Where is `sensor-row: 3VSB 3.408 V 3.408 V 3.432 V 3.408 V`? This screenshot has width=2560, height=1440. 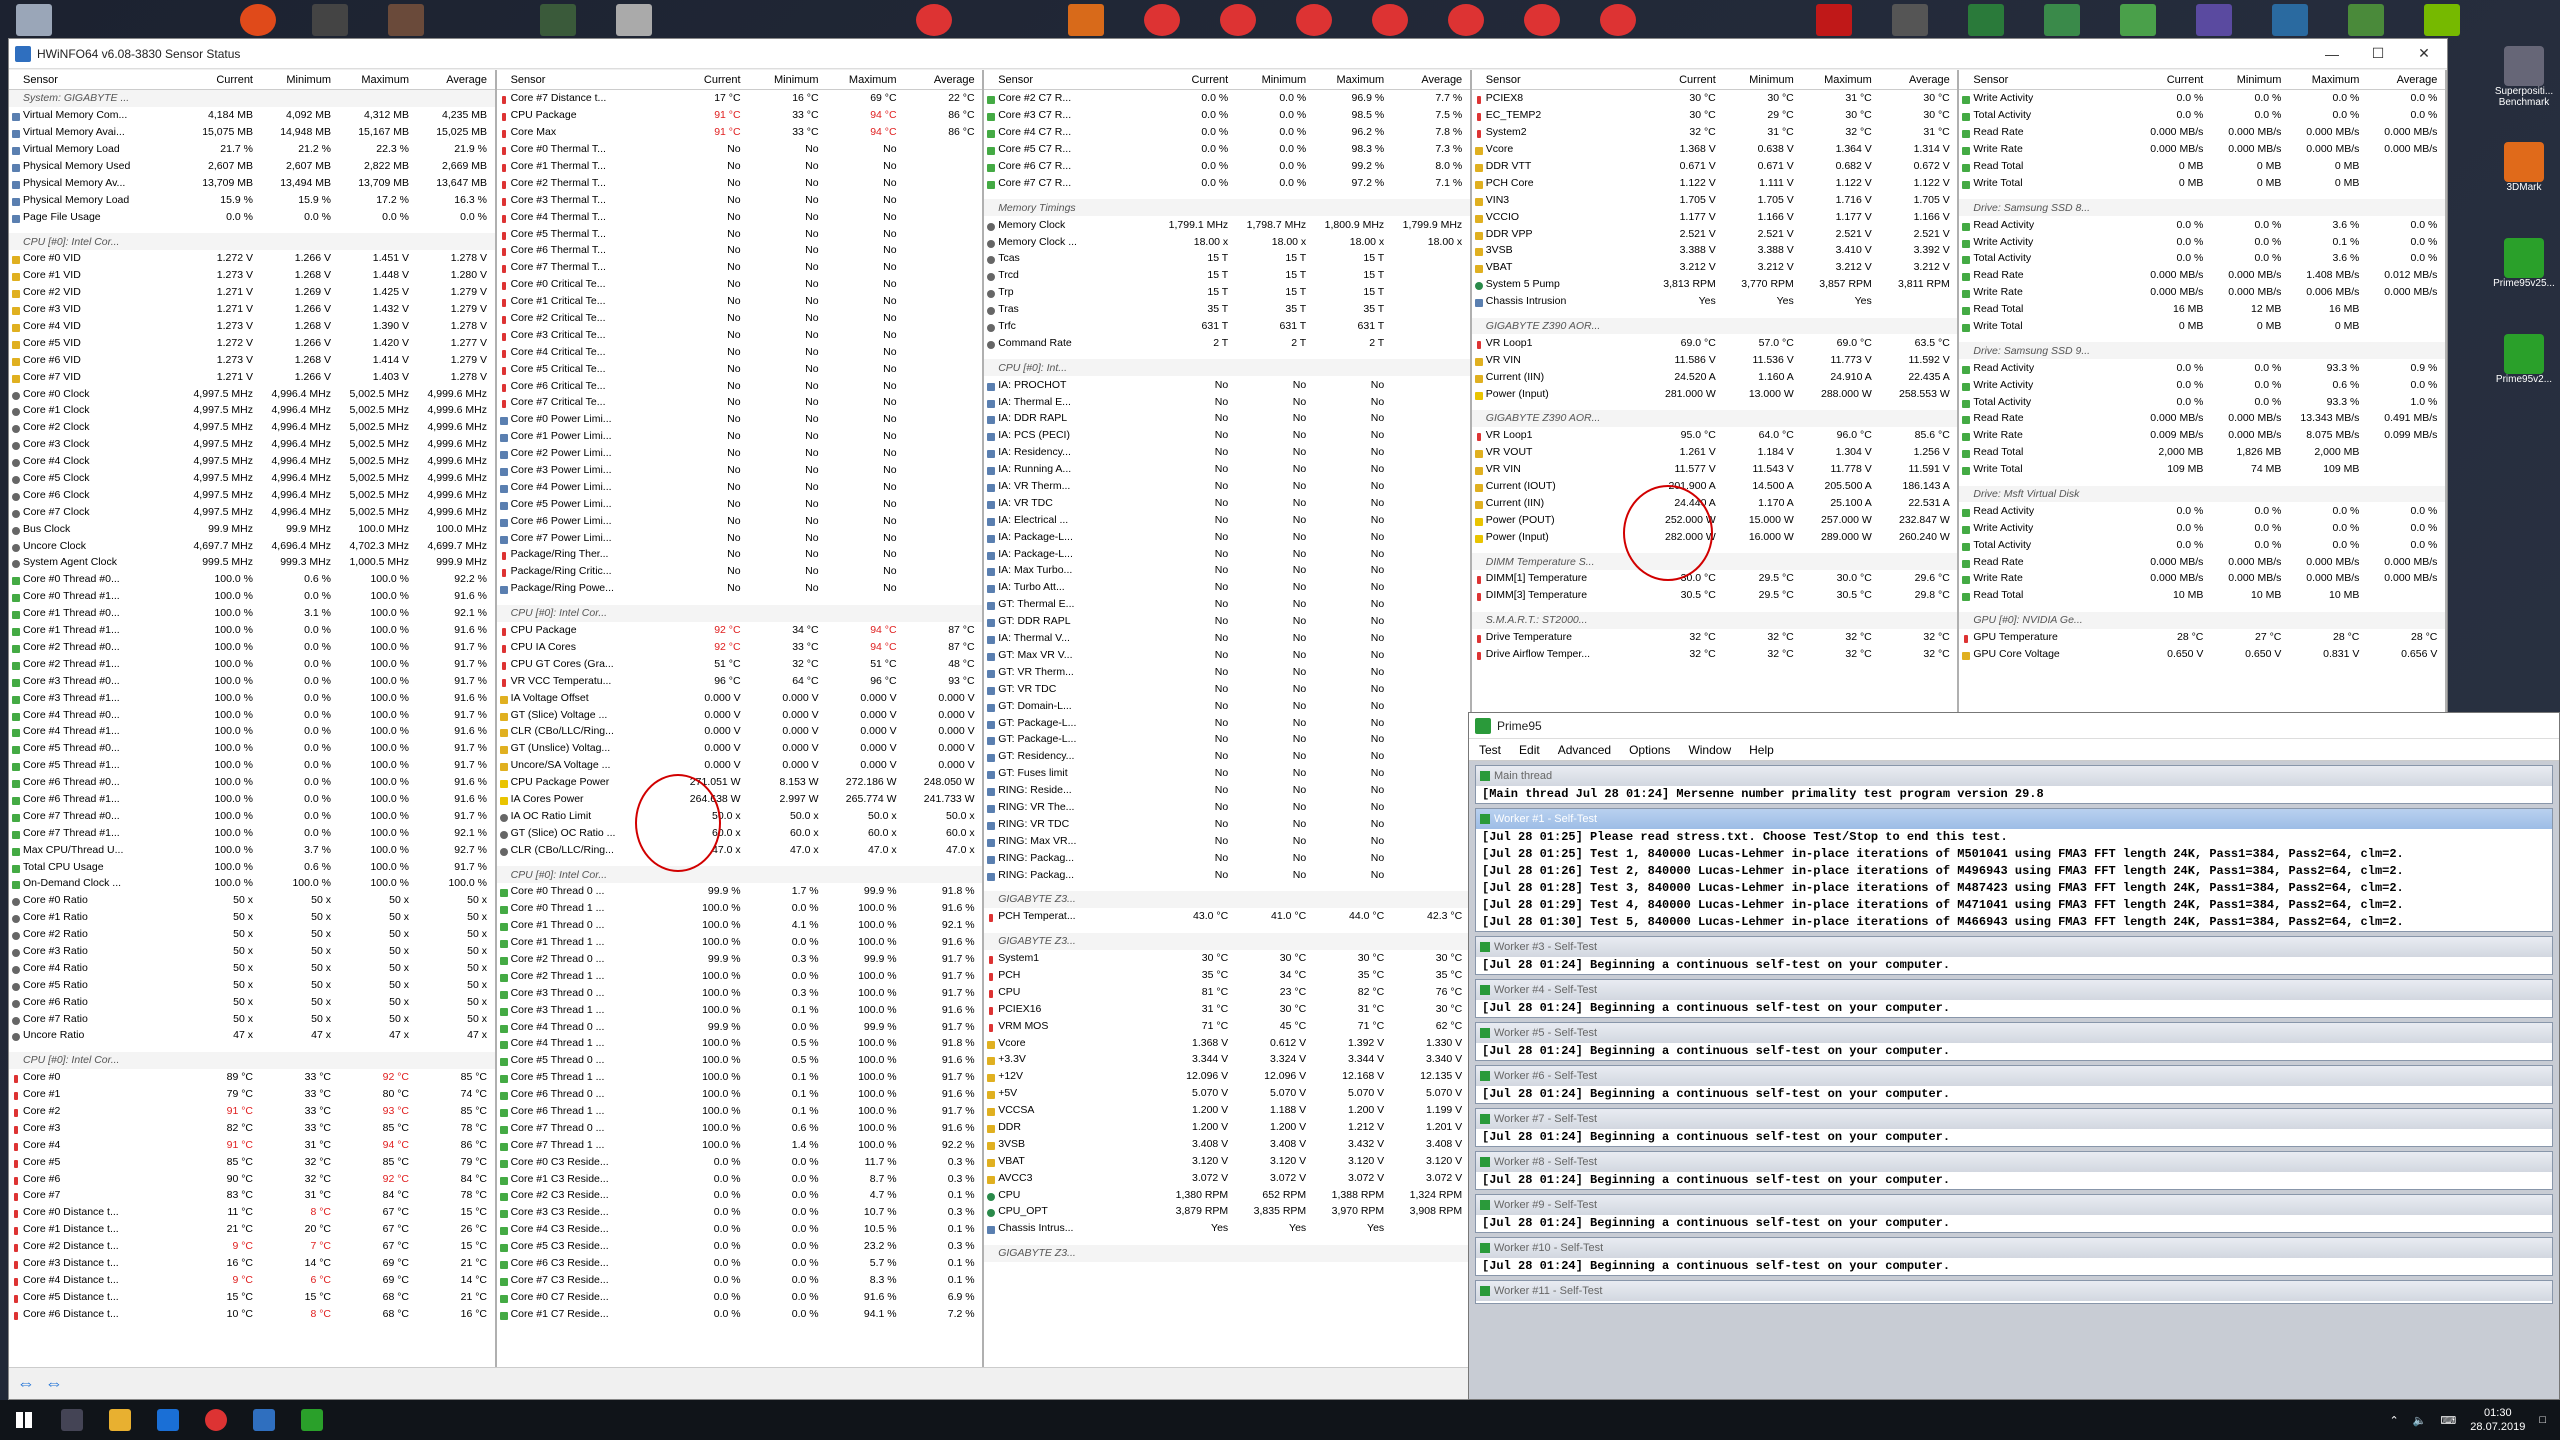 sensor-row: 3VSB 3.408 V 3.408 V 3.432 V 3.408 V is located at coordinates (1227, 1143).